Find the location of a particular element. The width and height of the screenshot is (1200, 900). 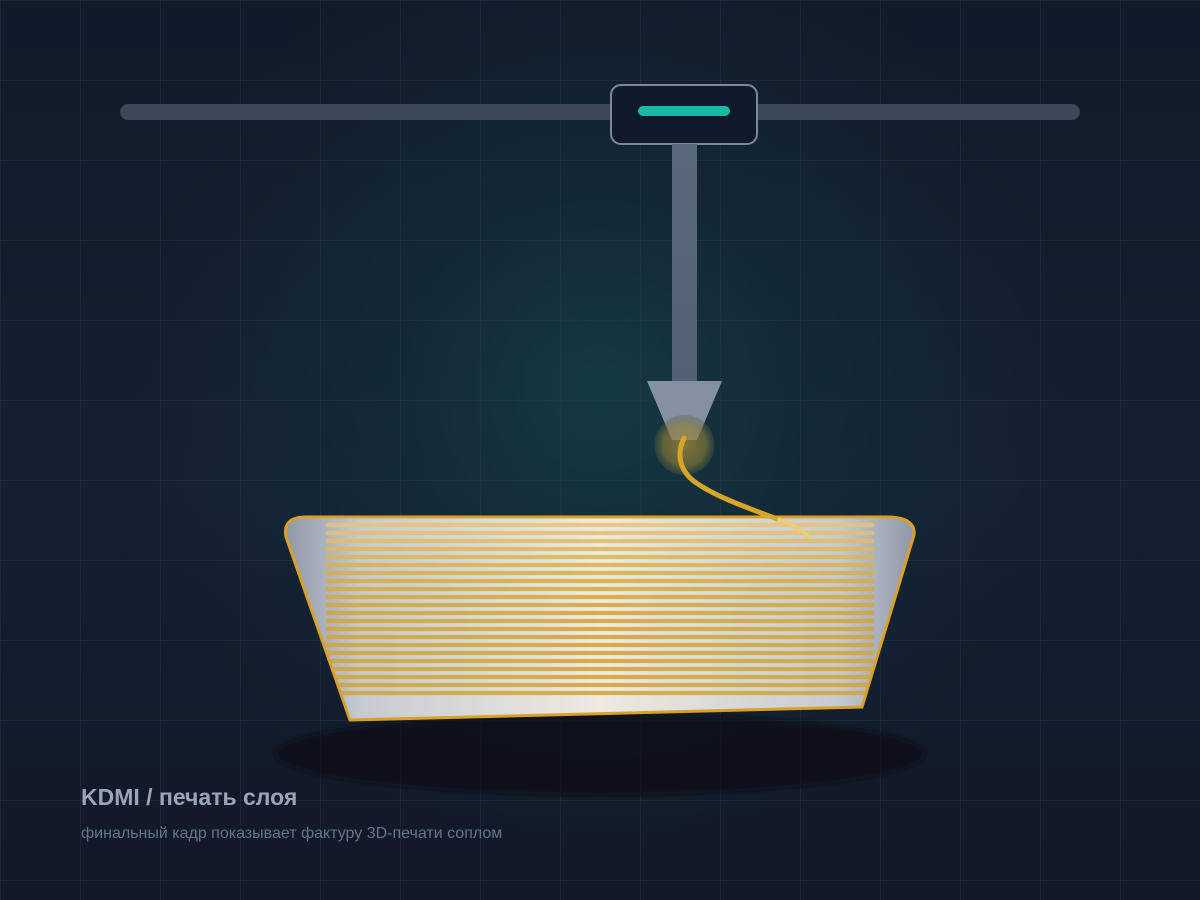

status-light-icon is located at coordinates (684, 111).